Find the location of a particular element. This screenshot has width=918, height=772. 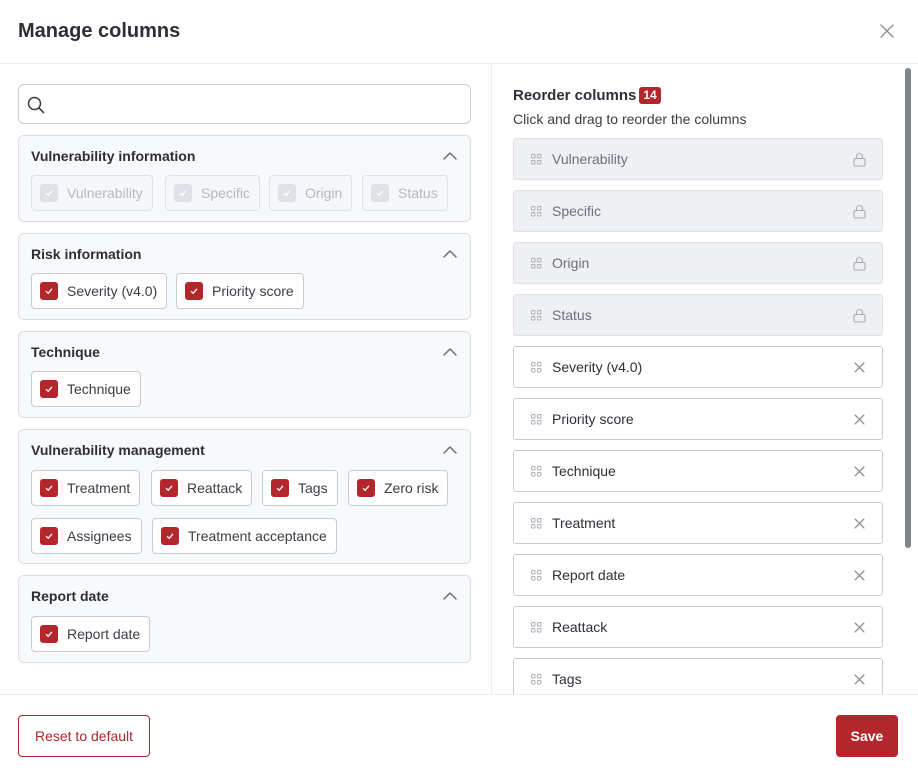

group-title: Report date is located at coordinates (70, 596).